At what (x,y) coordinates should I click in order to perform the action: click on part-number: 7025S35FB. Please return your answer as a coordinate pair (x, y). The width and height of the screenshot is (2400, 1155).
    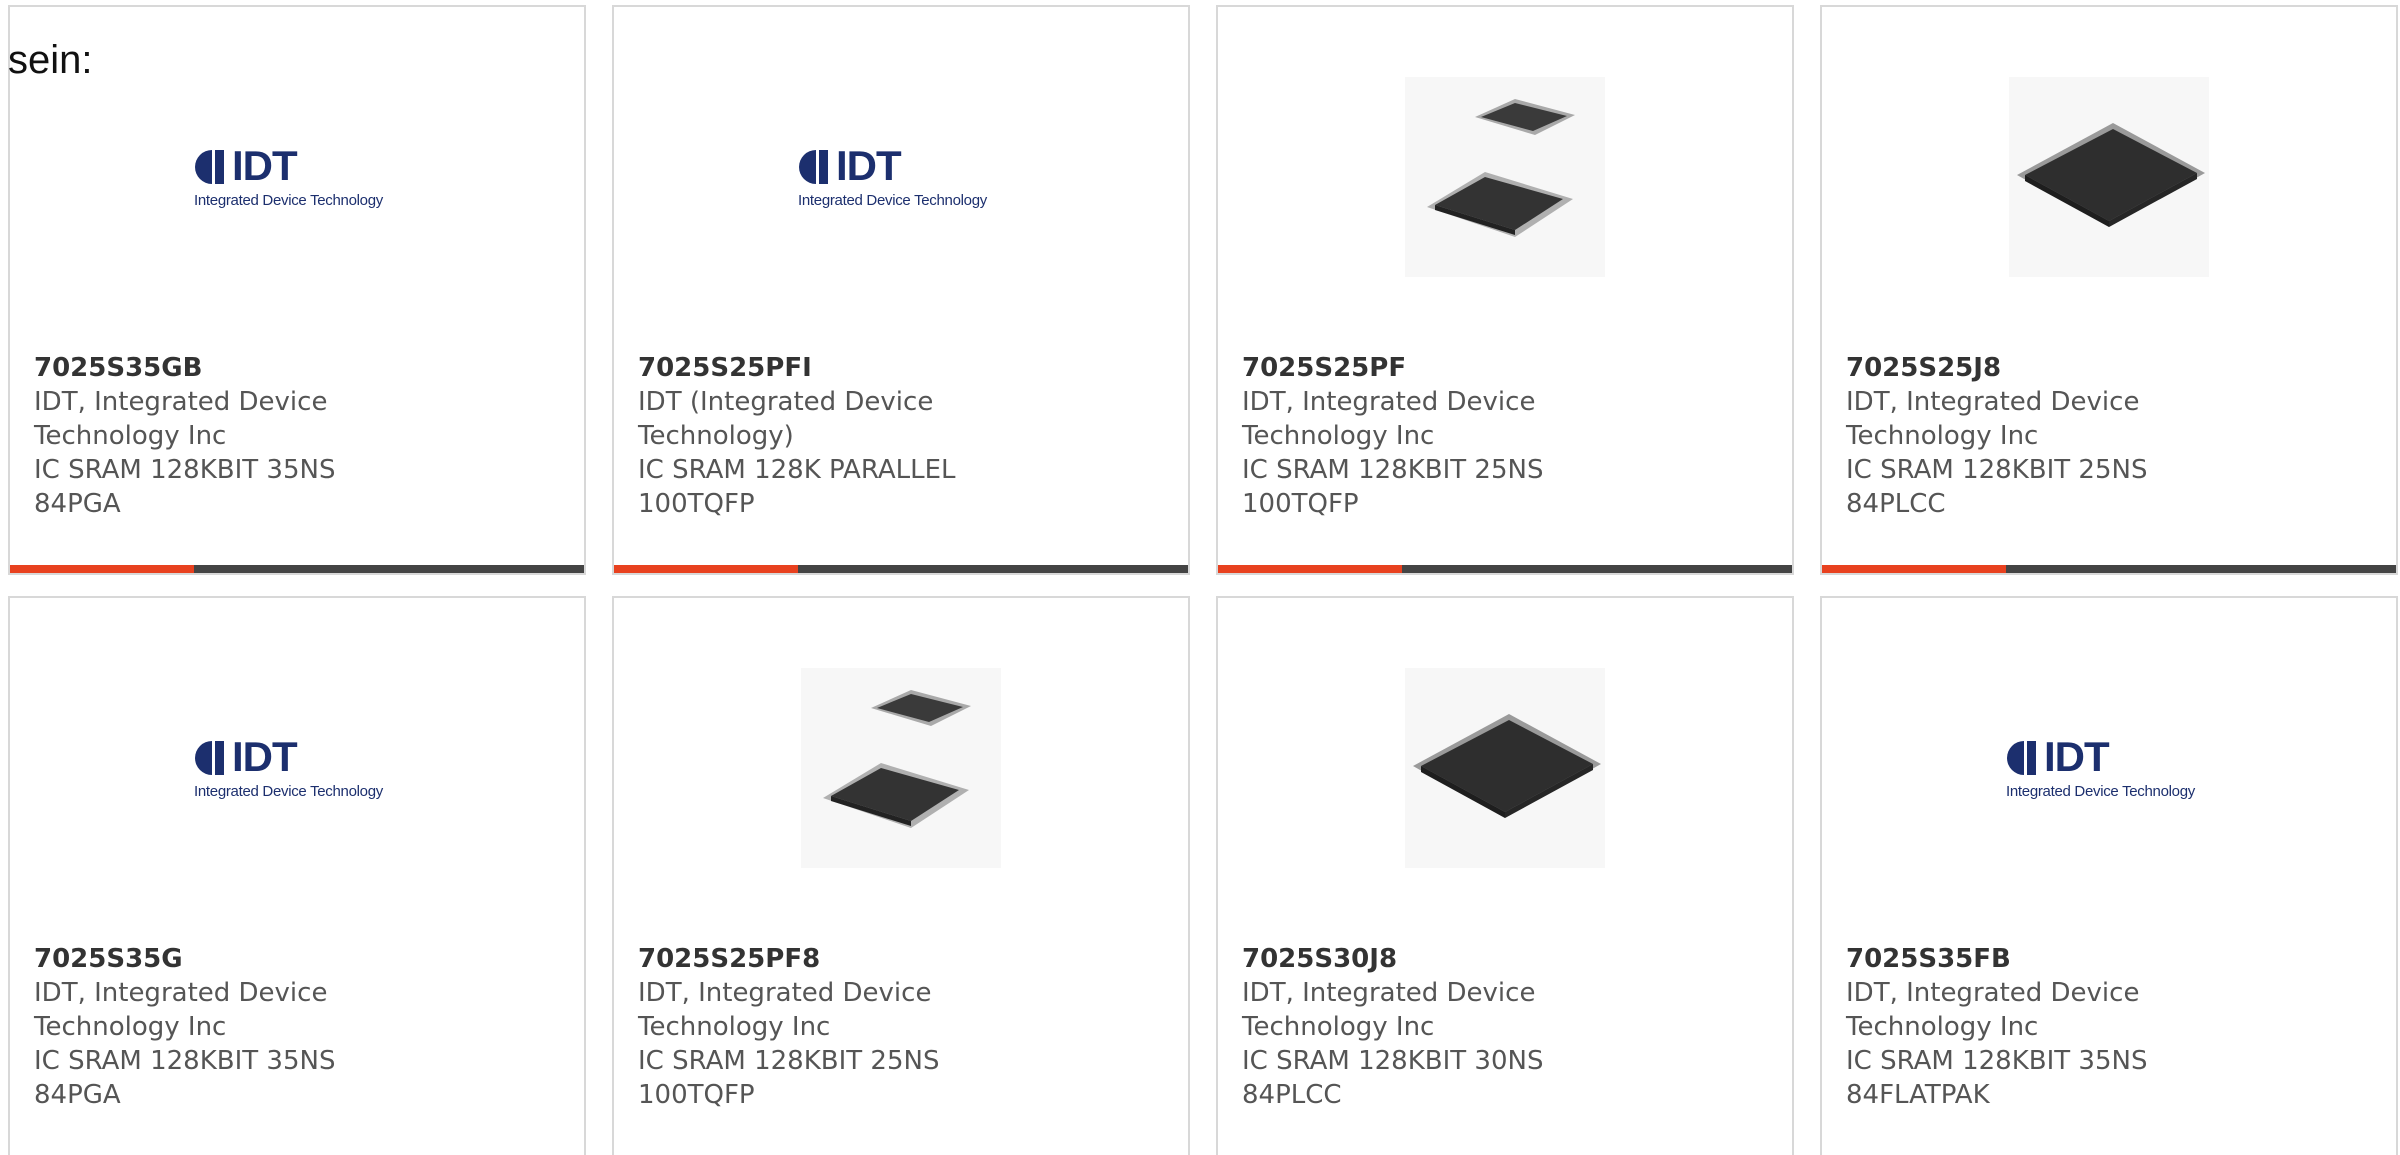
    Looking at the image, I should click on (2109, 959).